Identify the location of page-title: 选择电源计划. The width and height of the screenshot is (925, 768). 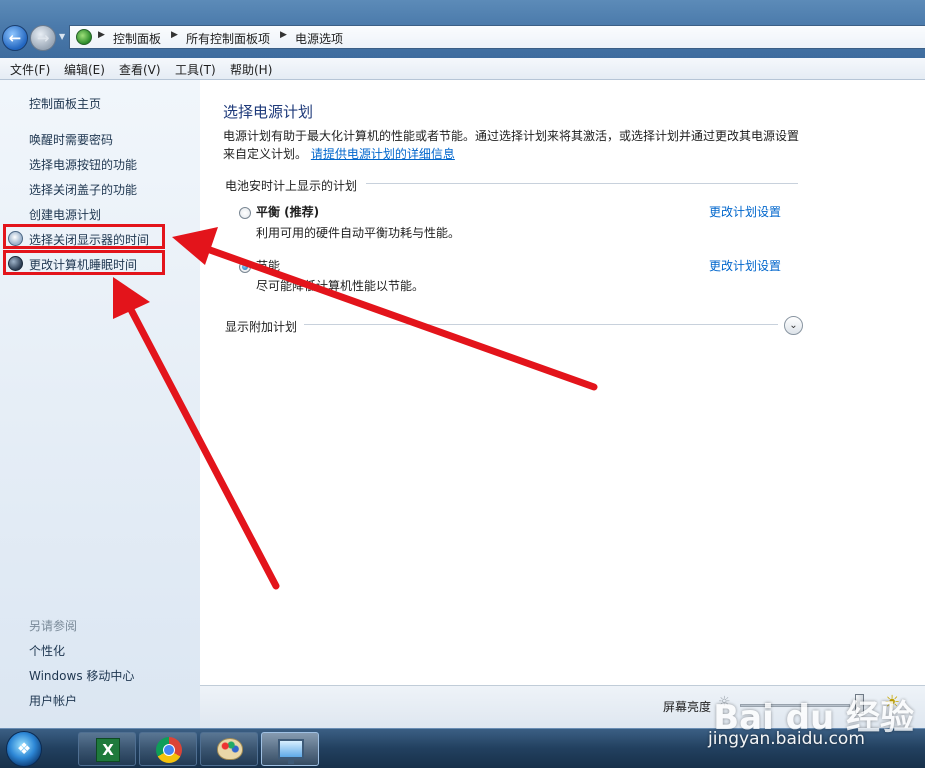
(268, 112).